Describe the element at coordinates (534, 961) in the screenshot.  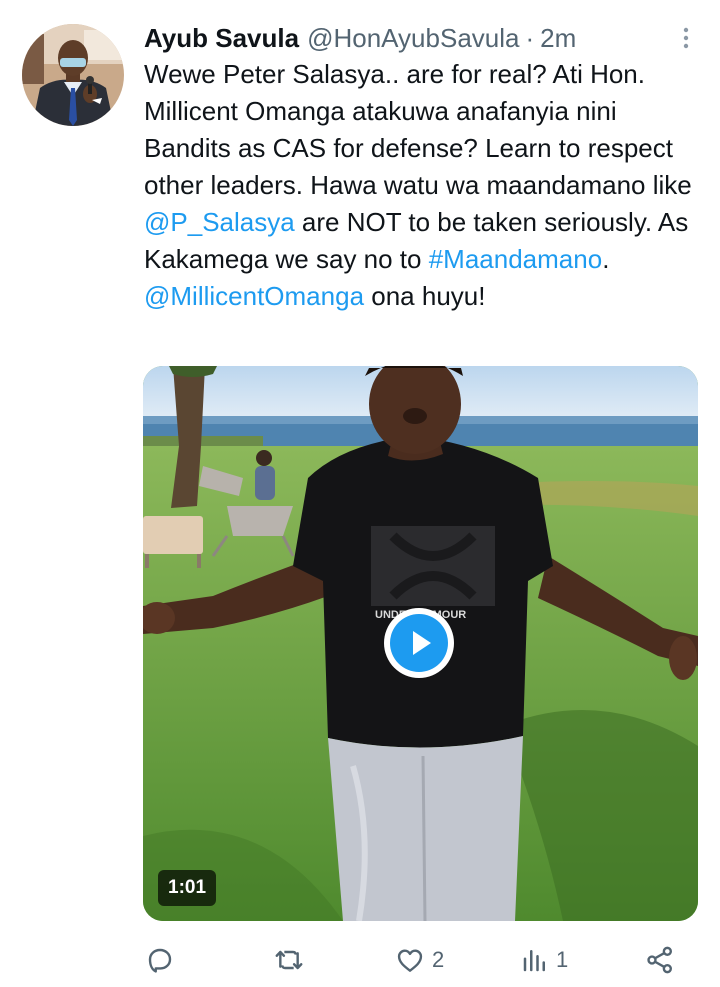
I see `views-icon` at that location.